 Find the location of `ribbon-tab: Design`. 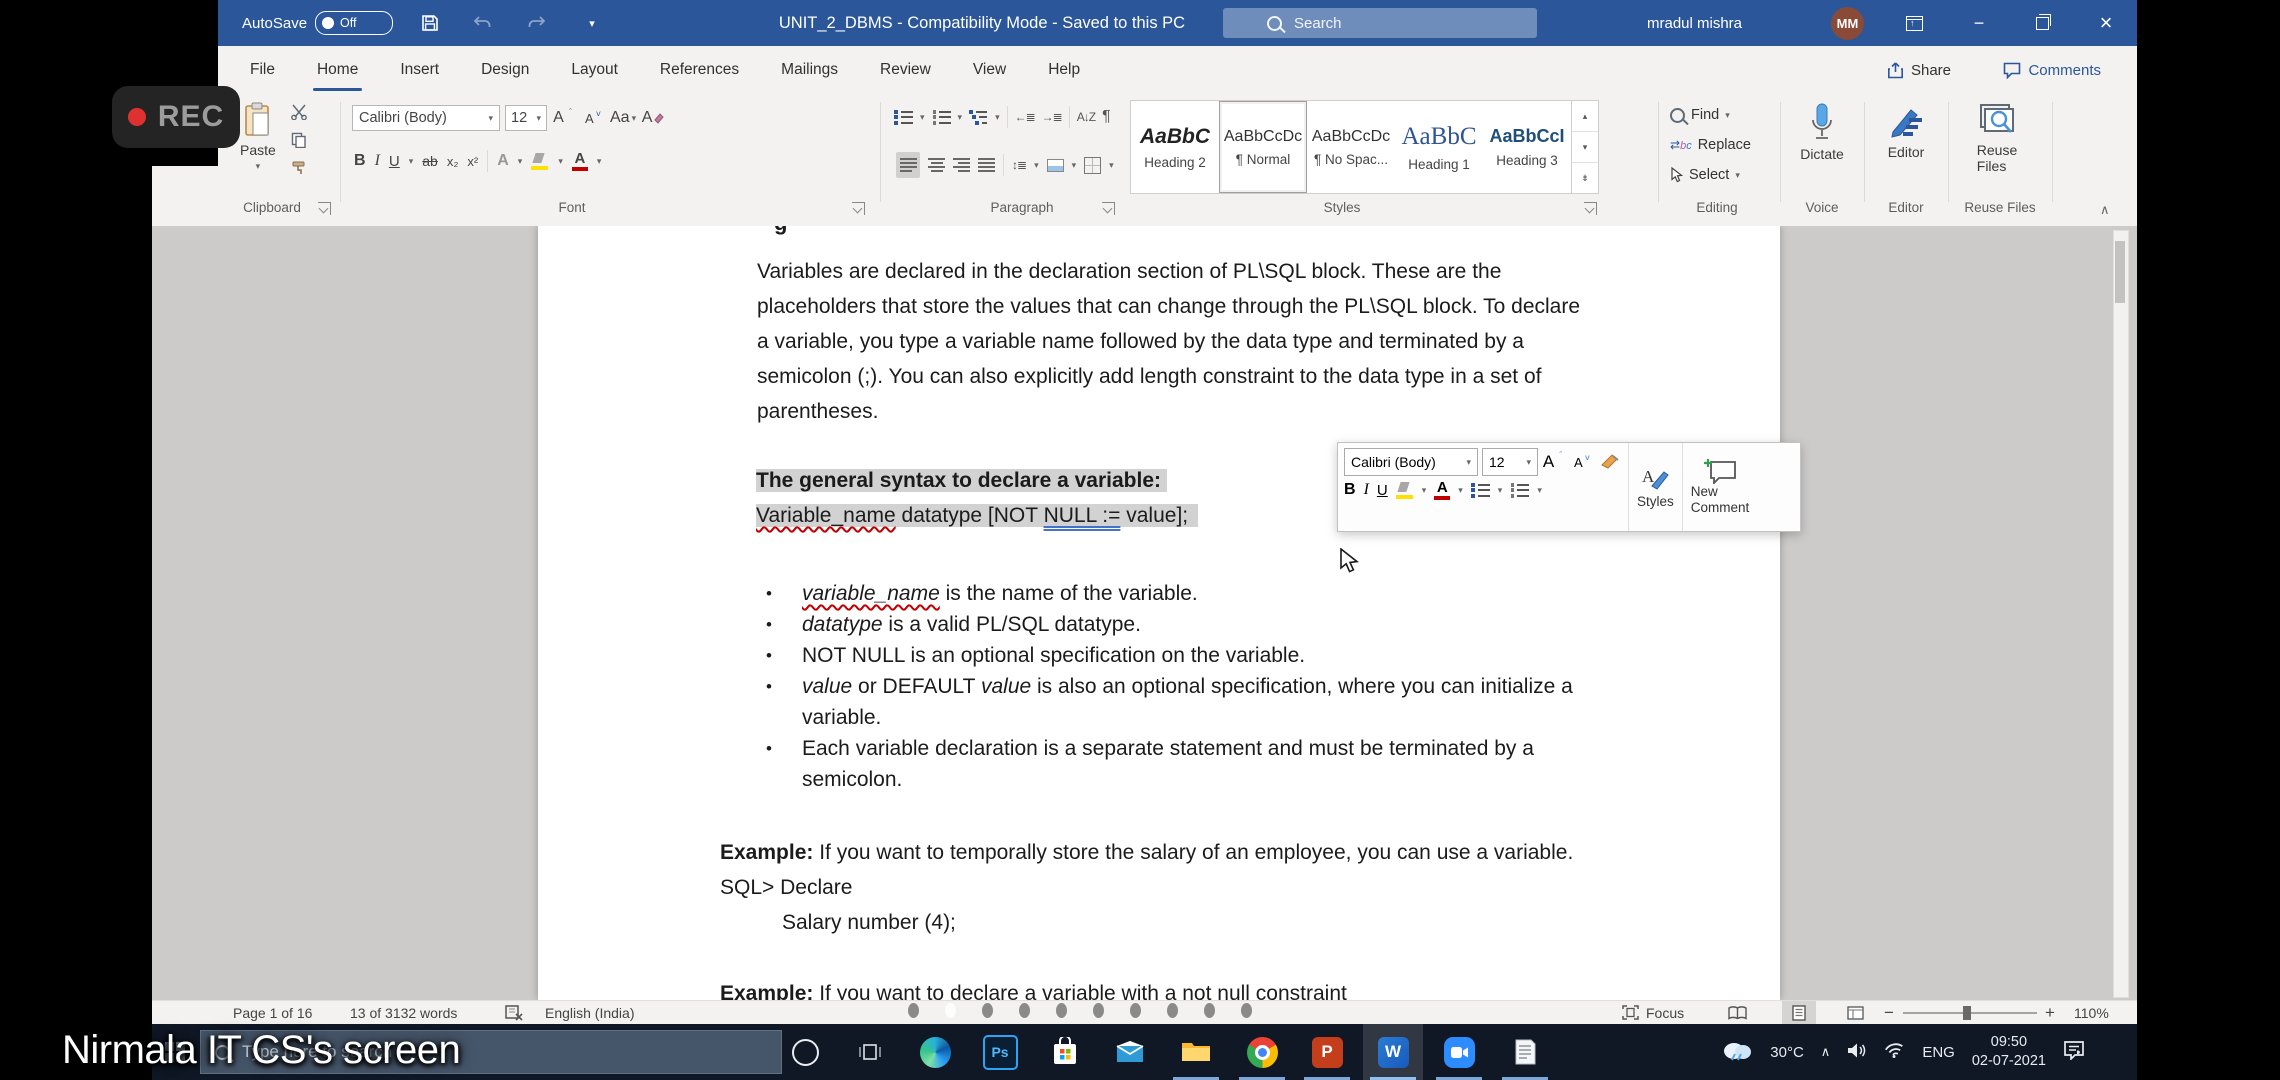

ribbon-tab: Design is located at coordinates (505, 70).